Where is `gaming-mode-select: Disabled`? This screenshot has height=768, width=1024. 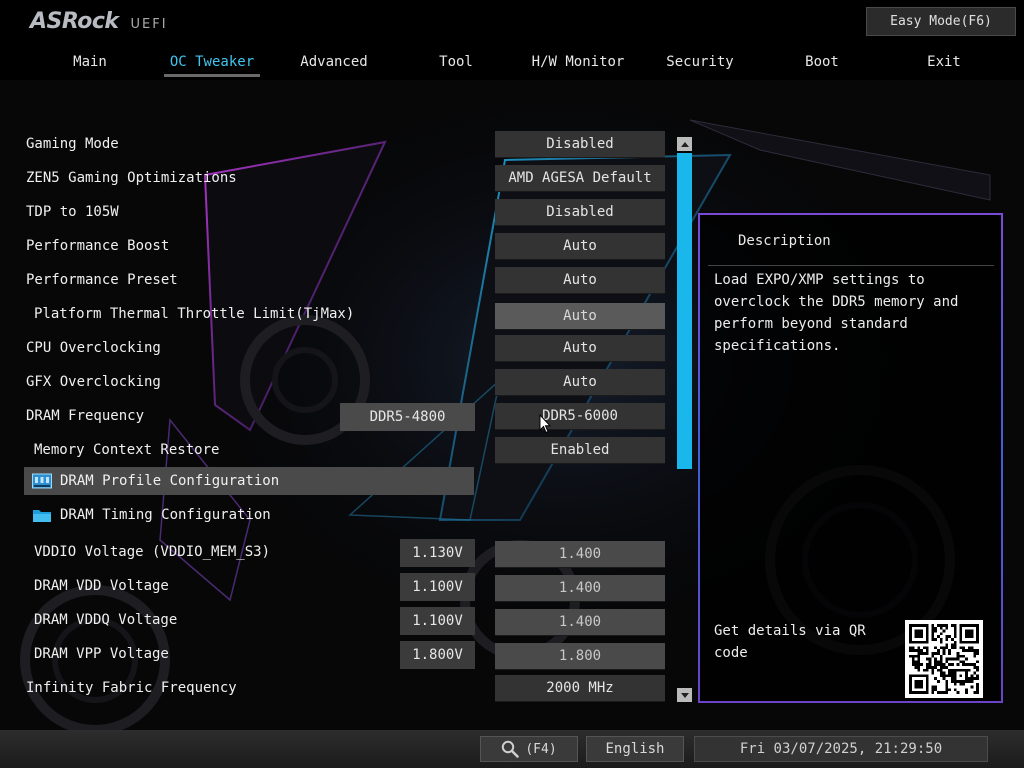 gaming-mode-select: Disabled is located at coordinates (580, 144).